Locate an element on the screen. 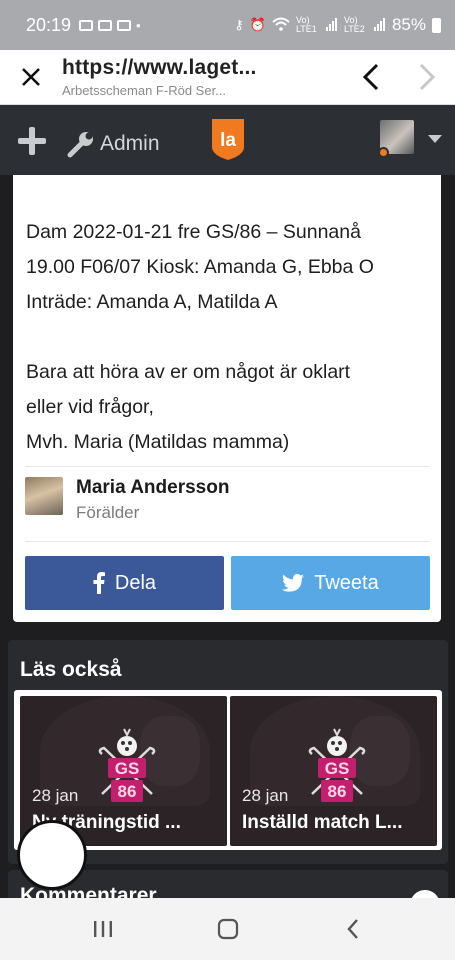  network-1-label: Vo) LTE1 is located at coordinates (306, 24).